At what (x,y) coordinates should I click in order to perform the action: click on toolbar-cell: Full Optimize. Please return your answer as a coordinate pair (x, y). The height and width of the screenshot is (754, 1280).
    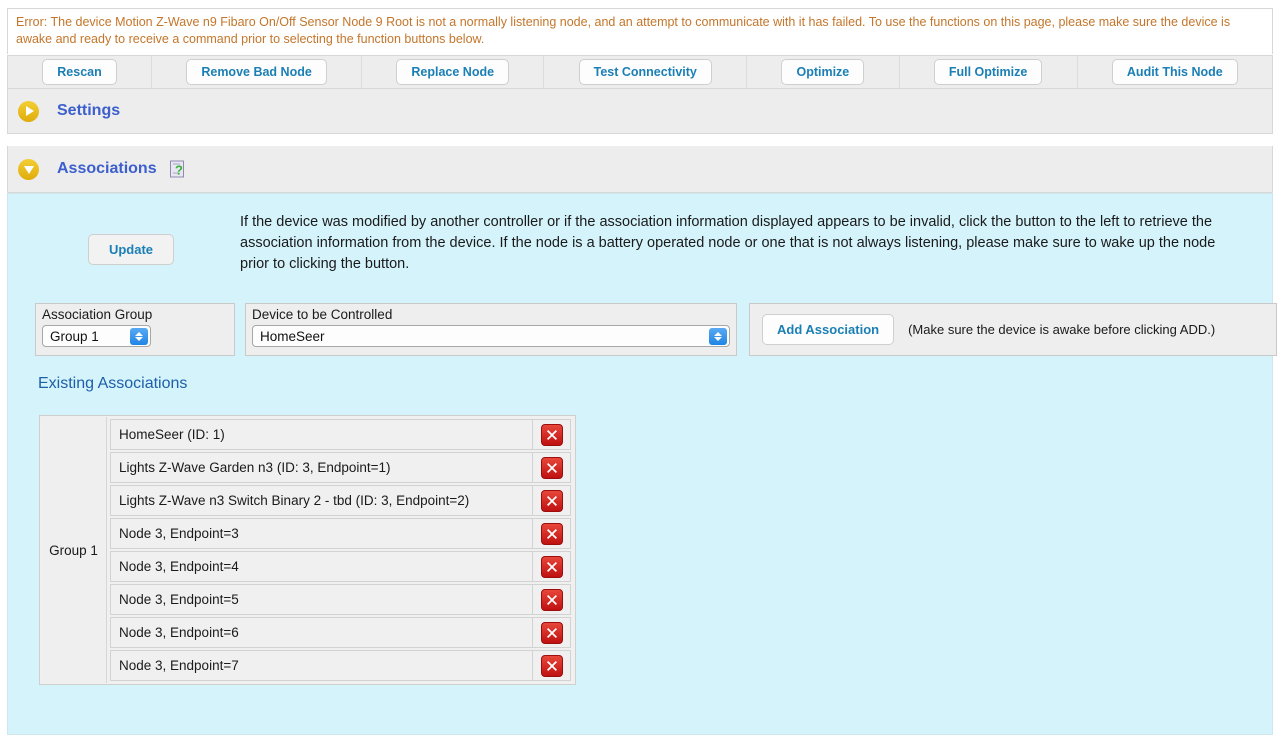
    Looking at the image, I should click on (989, 72).